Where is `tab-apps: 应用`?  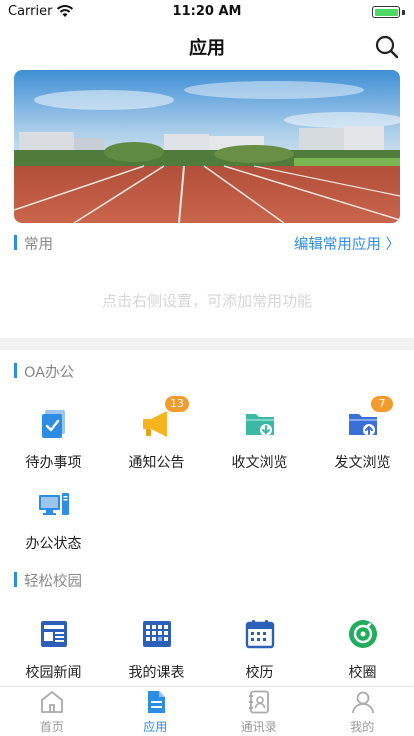
tab-apps: 应用 is located at coordinates (156, 711).